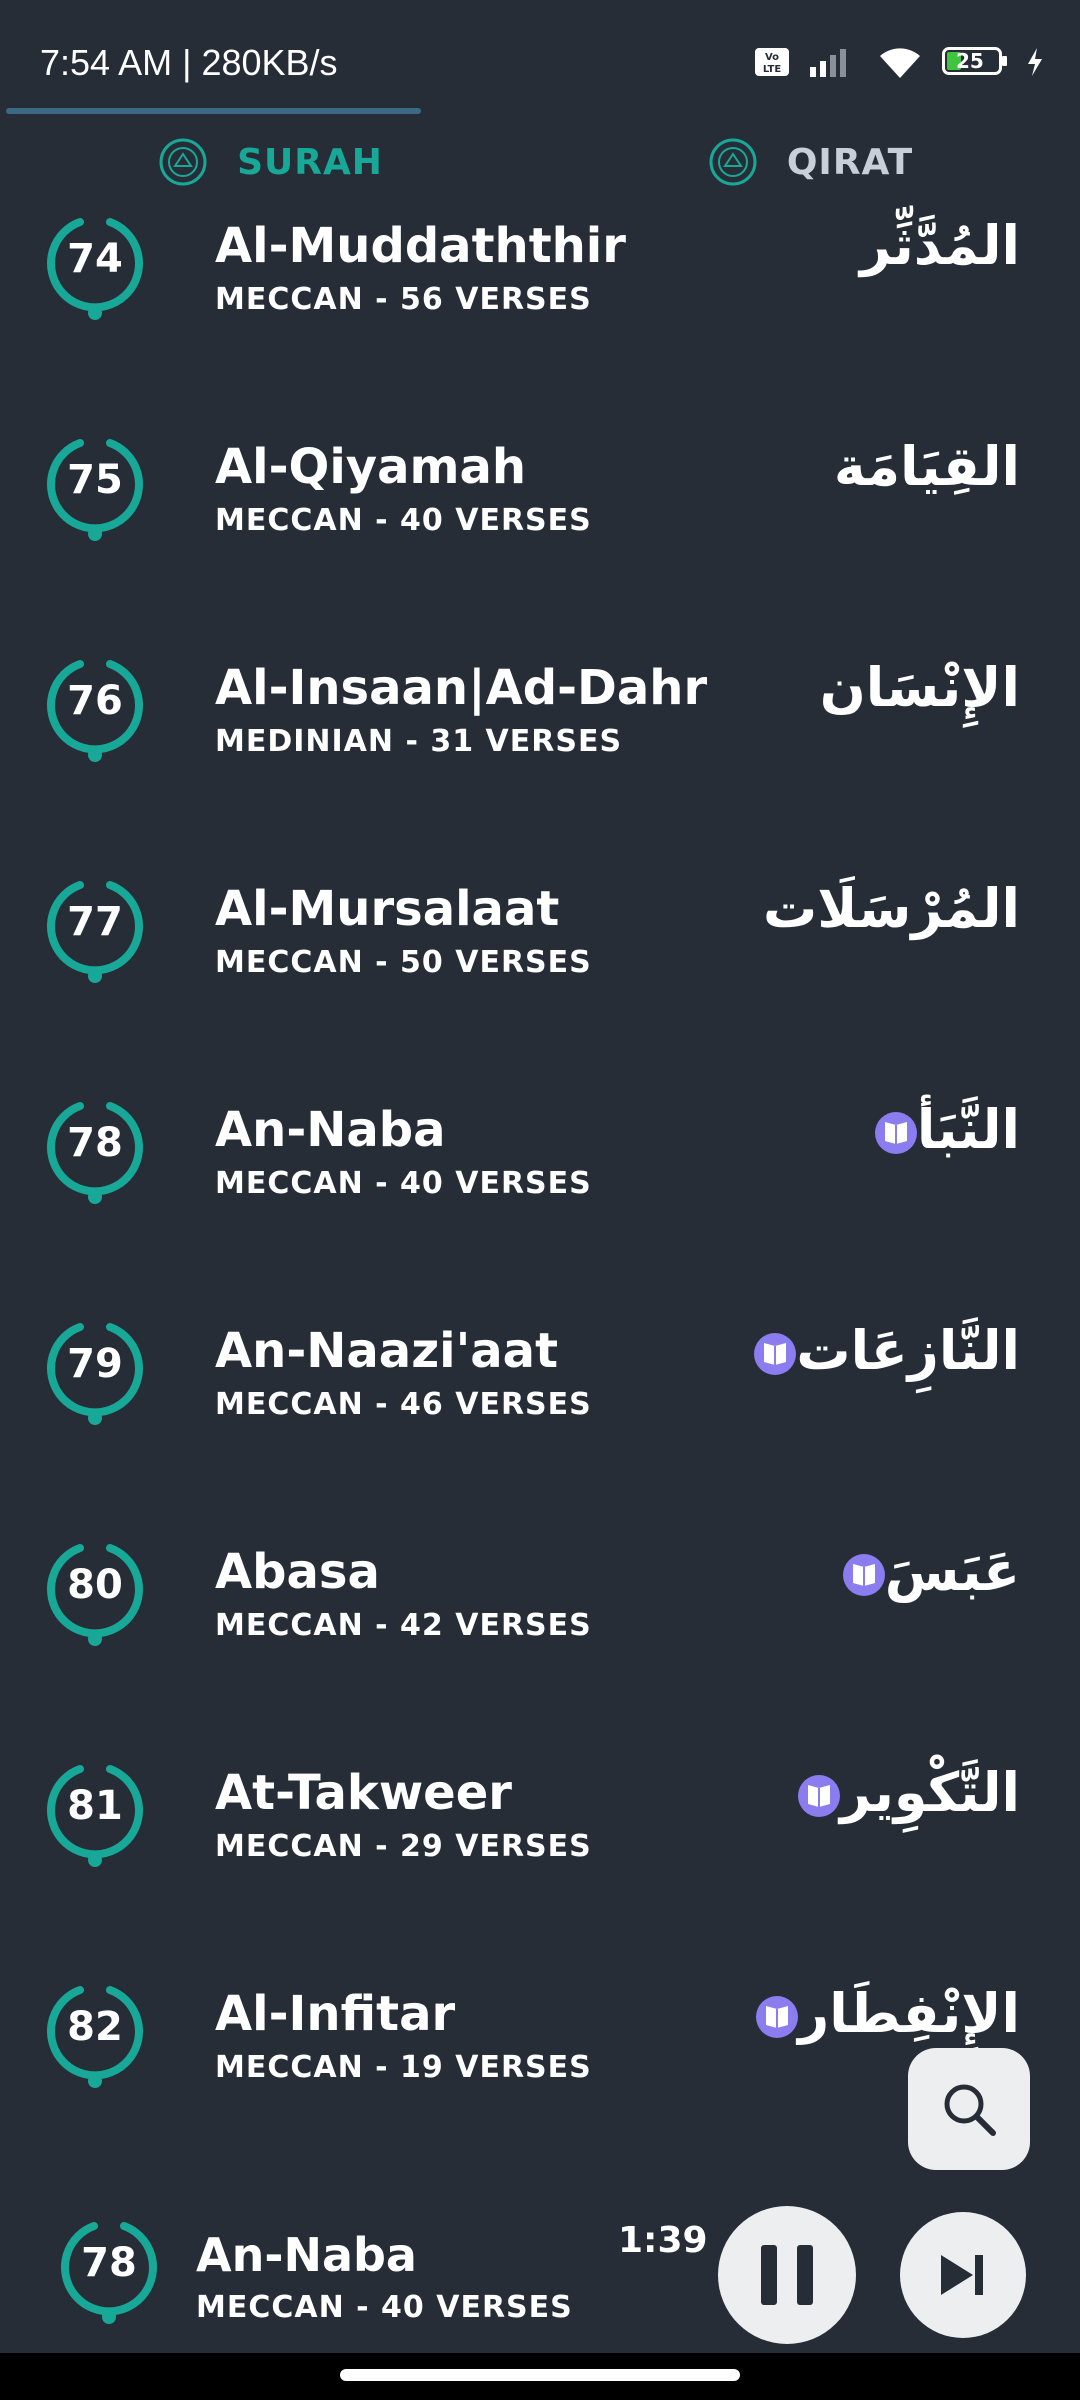  I want to click on surah-number-badge: 81, so click(95, 1817).